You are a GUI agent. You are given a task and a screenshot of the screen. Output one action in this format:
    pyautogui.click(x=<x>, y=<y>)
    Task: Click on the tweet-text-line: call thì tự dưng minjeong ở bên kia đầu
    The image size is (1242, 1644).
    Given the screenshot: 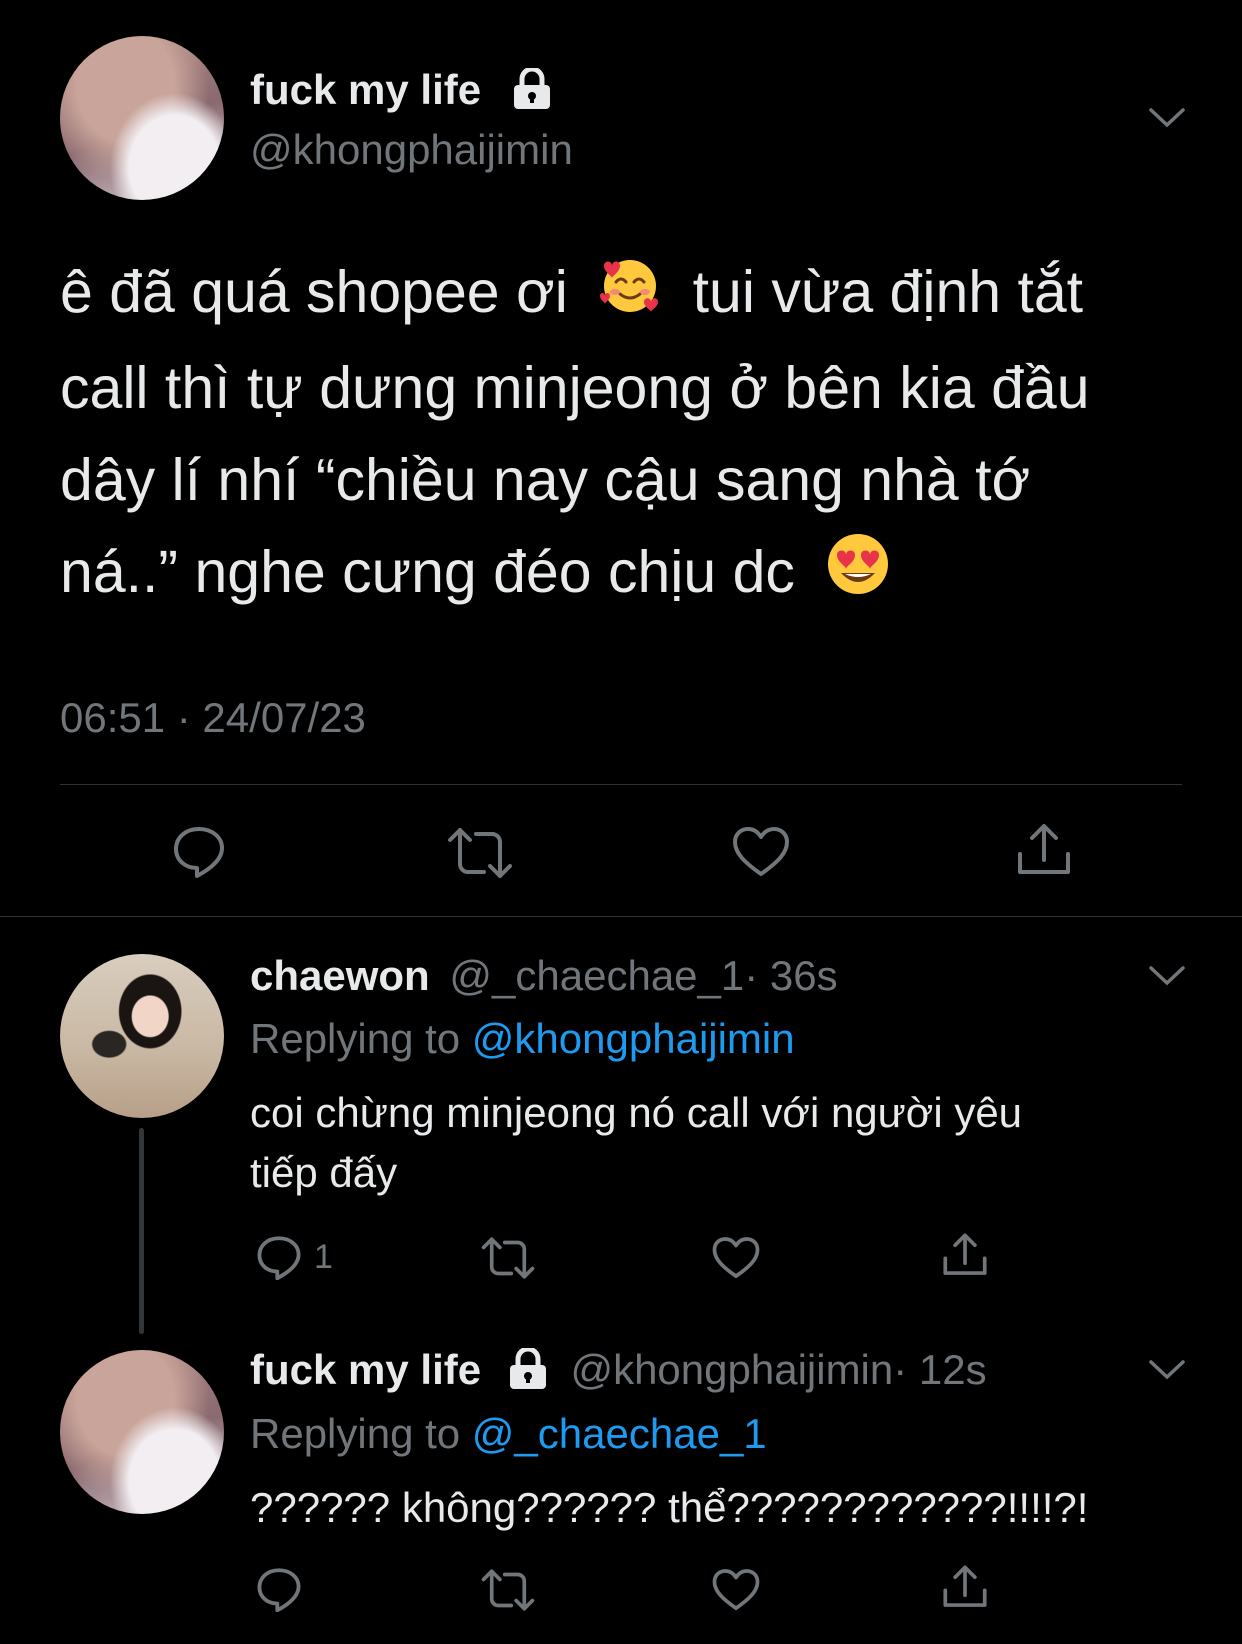 What is the action you would take?
    pyautogui.click(x=575, y=388)
    